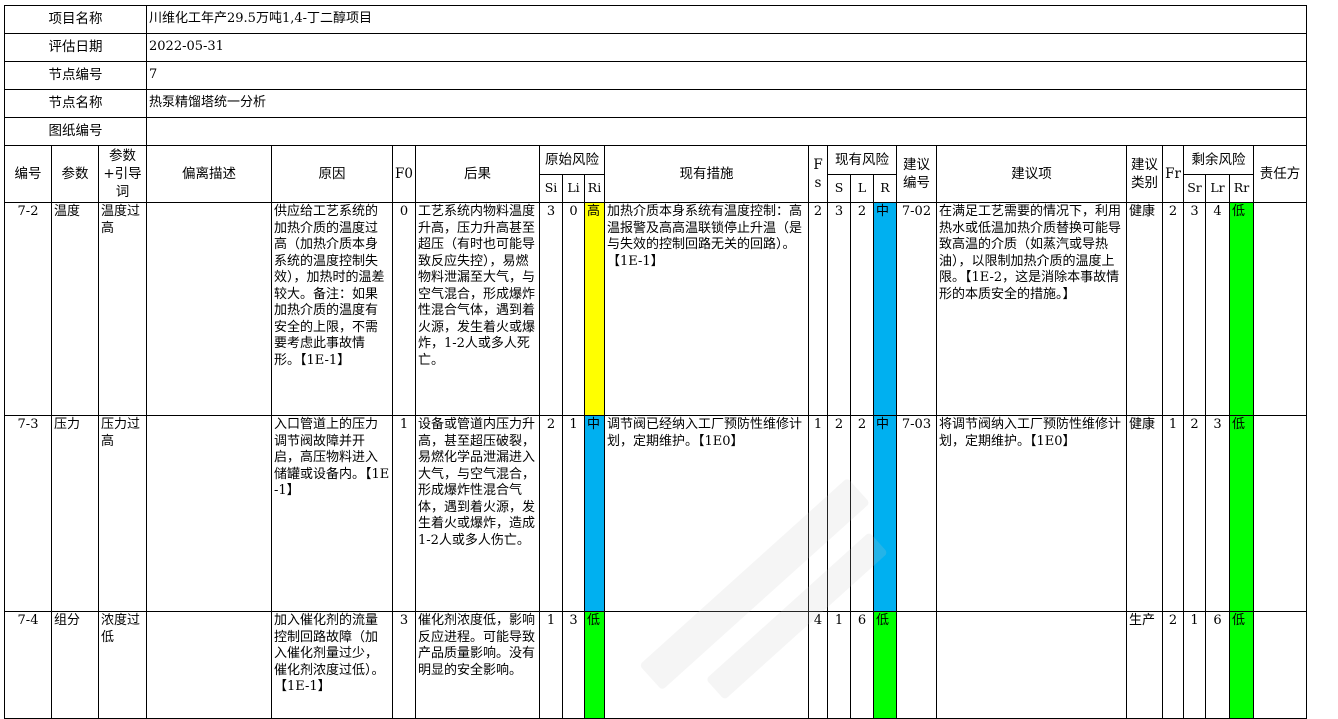 The image size is (1338, 719). I want to click on drawing-label: 图纸编号, so click(75, 131).